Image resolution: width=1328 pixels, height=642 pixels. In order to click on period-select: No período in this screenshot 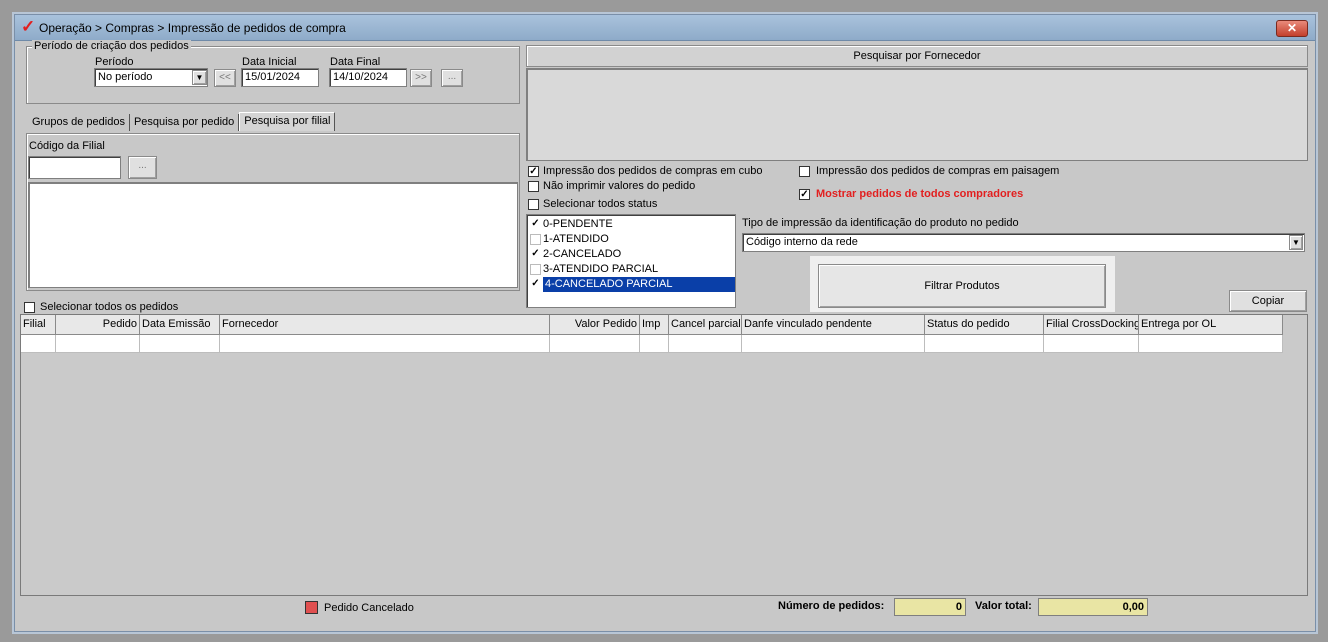, I will do `click(151, 77)`.